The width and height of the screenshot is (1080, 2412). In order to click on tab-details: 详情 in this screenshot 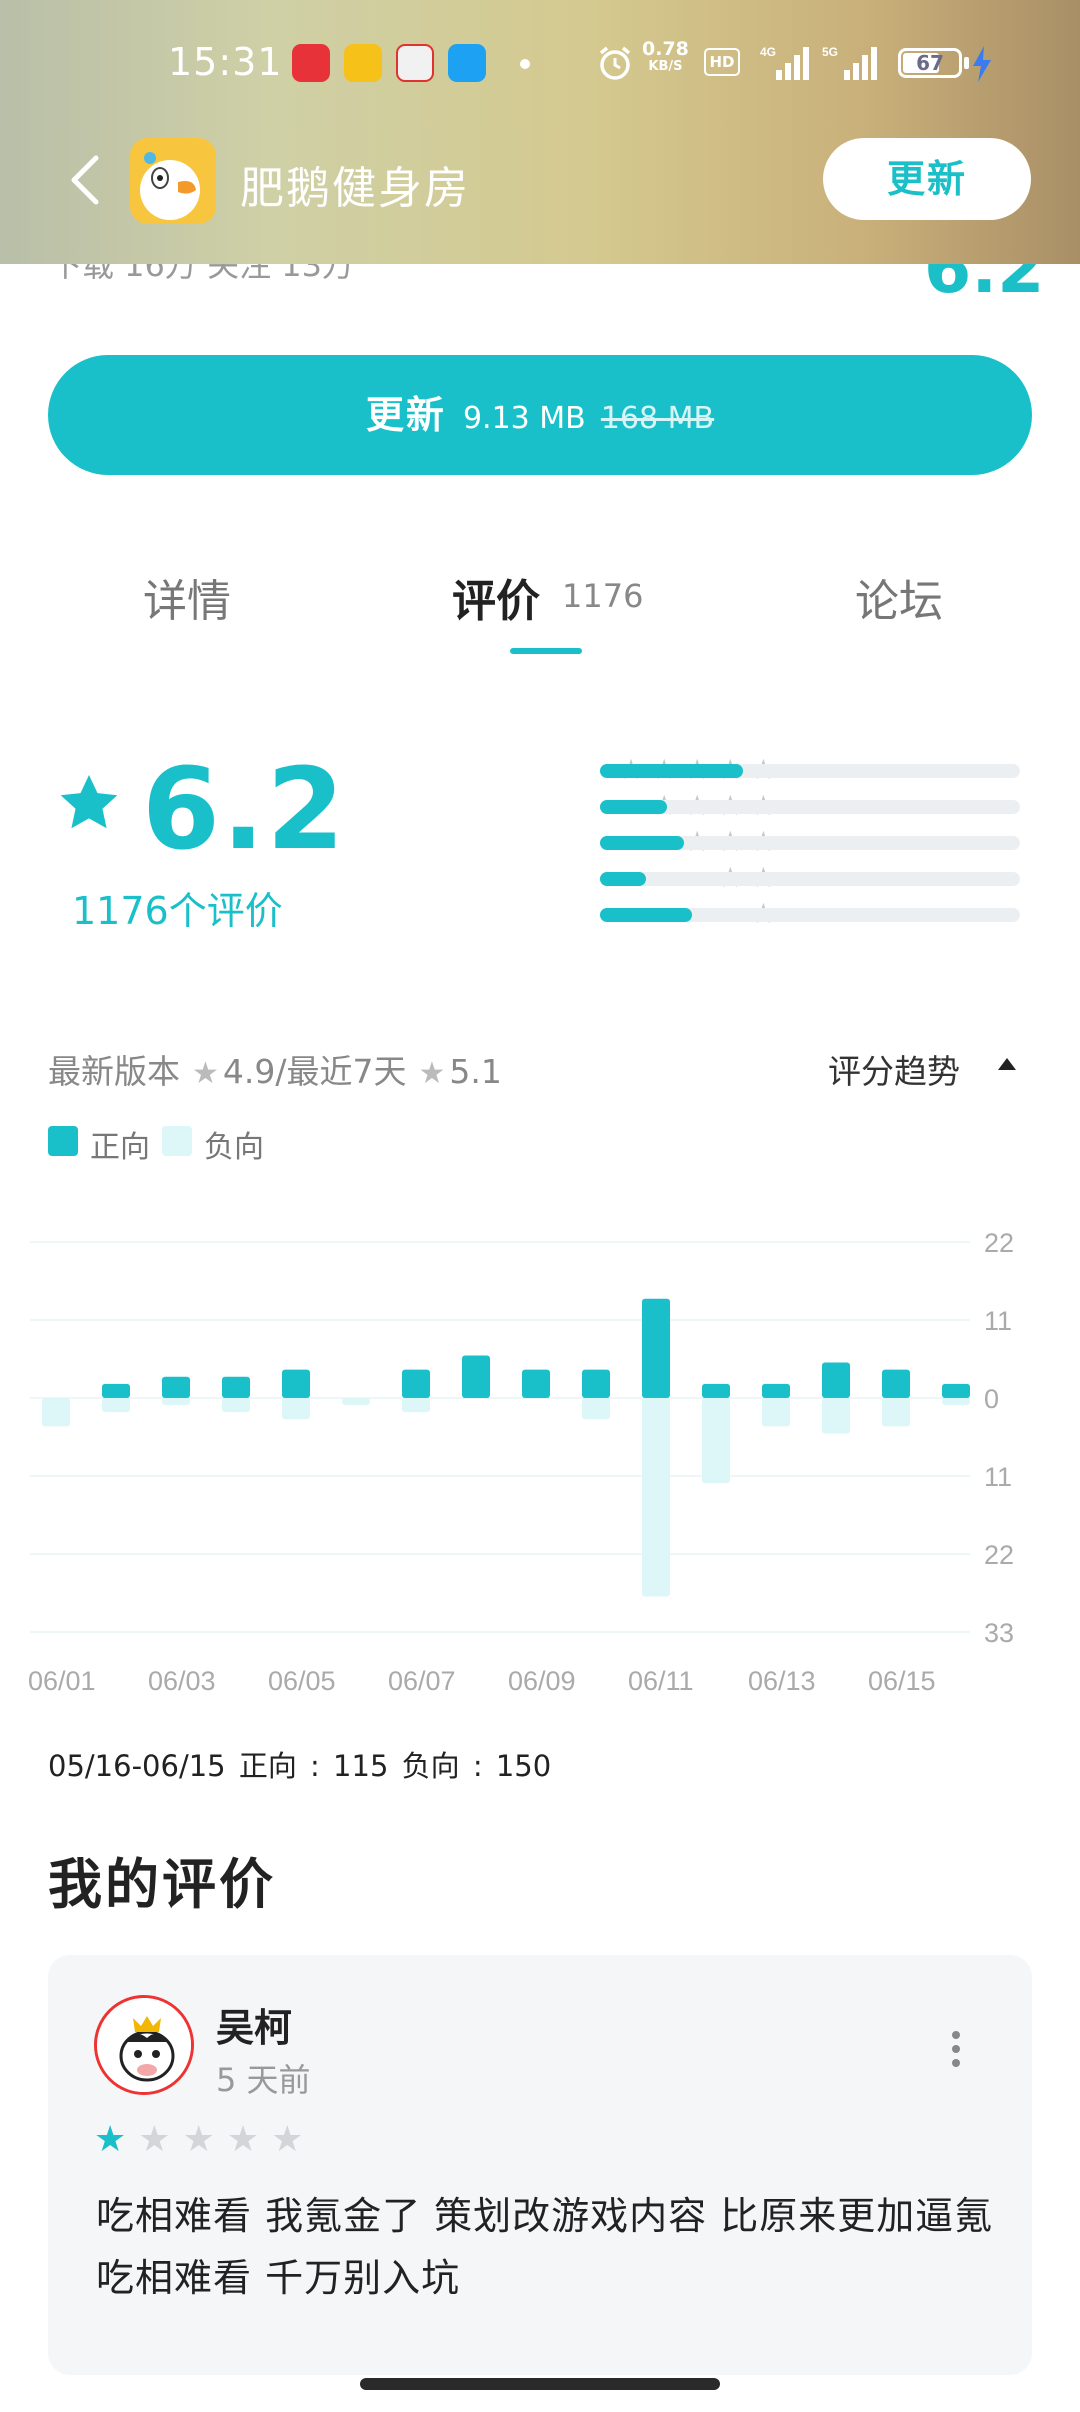, I will do `click(187, 597)`.